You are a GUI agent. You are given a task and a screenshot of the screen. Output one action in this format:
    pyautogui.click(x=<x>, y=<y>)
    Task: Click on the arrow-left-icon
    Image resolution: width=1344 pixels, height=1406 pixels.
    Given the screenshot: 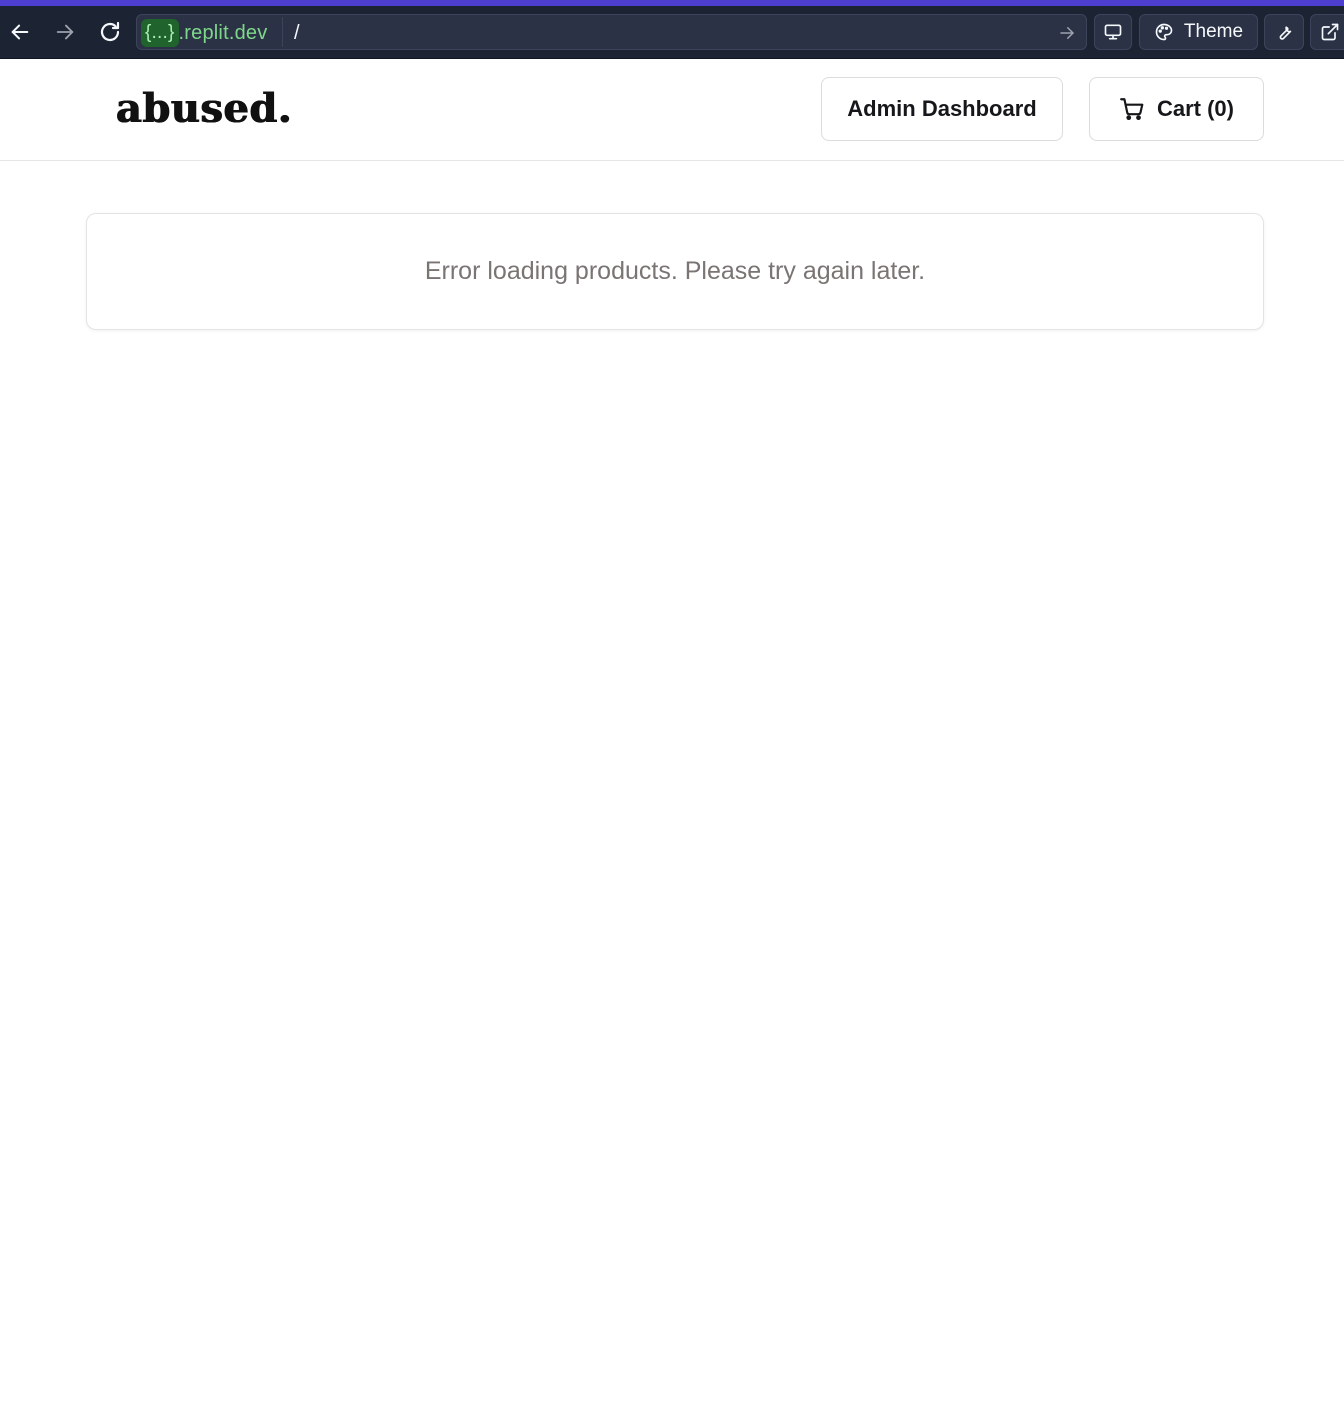 What is the action you would take?
    pyautogui.click(x=20, y=32)
    